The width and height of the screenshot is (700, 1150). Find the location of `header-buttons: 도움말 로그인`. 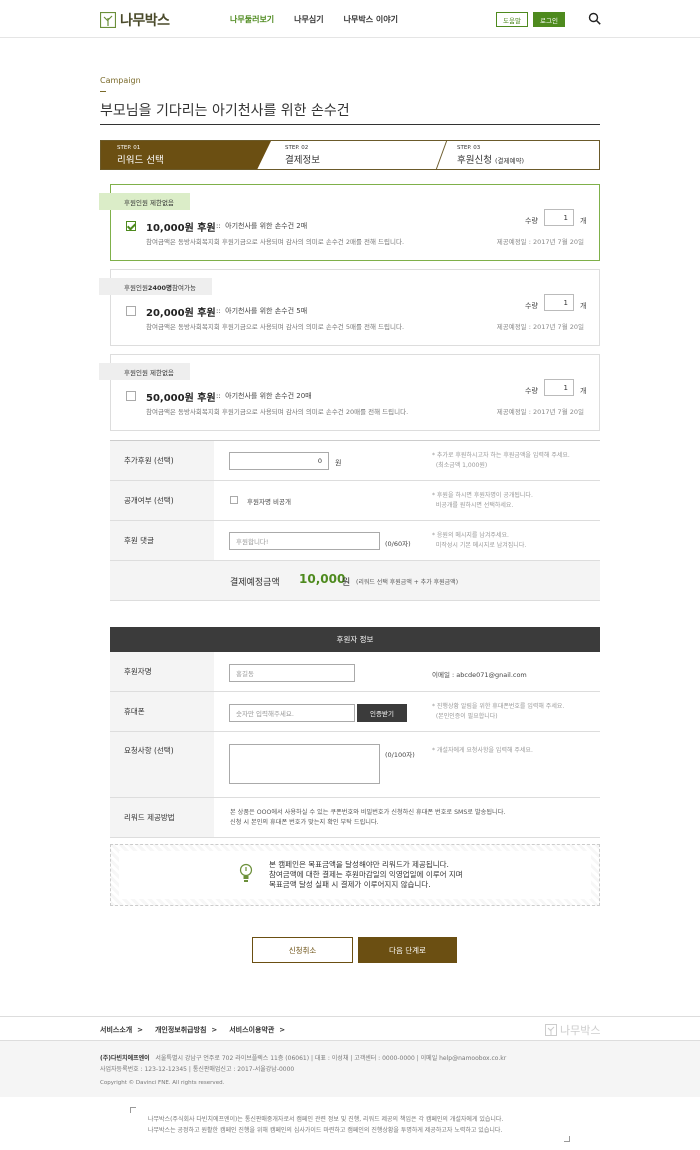

header-buttons: 도움말 로그인 is located at coordinates (530, 19).